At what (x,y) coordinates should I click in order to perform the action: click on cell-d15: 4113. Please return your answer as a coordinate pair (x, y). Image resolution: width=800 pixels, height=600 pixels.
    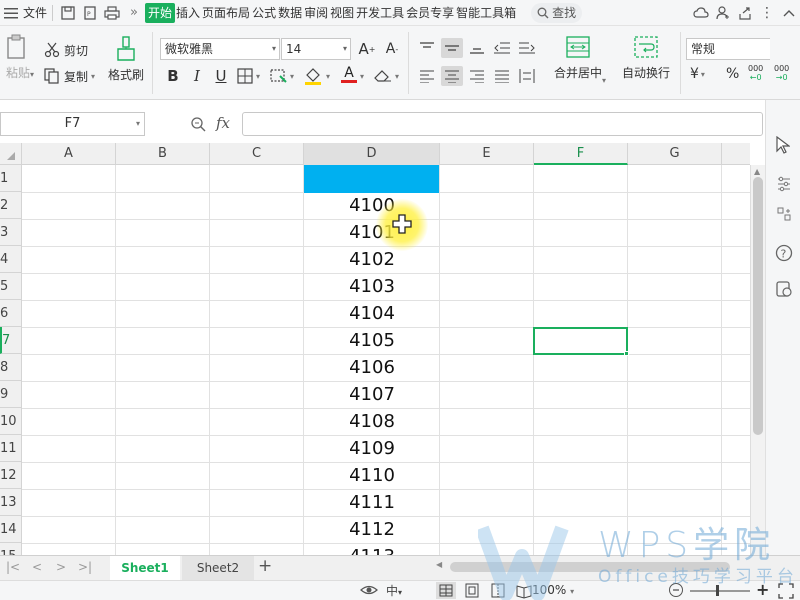
    Looking at the image, I should click on (372, 549).